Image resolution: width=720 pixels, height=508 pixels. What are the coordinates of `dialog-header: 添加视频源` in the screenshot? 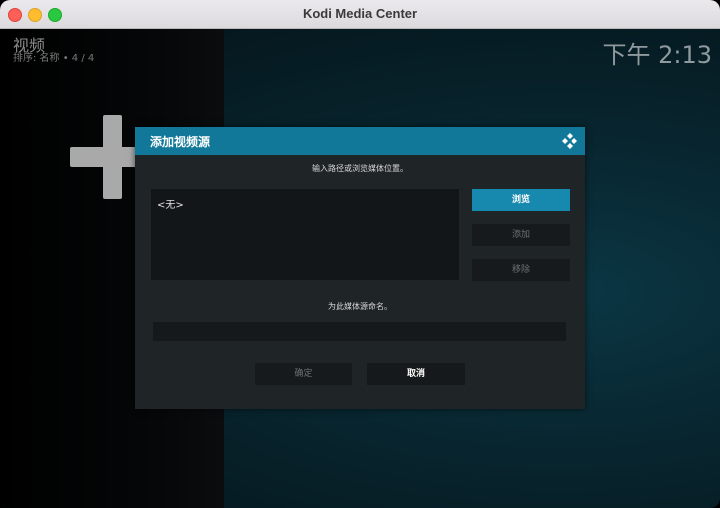 It's located at (360, 141).